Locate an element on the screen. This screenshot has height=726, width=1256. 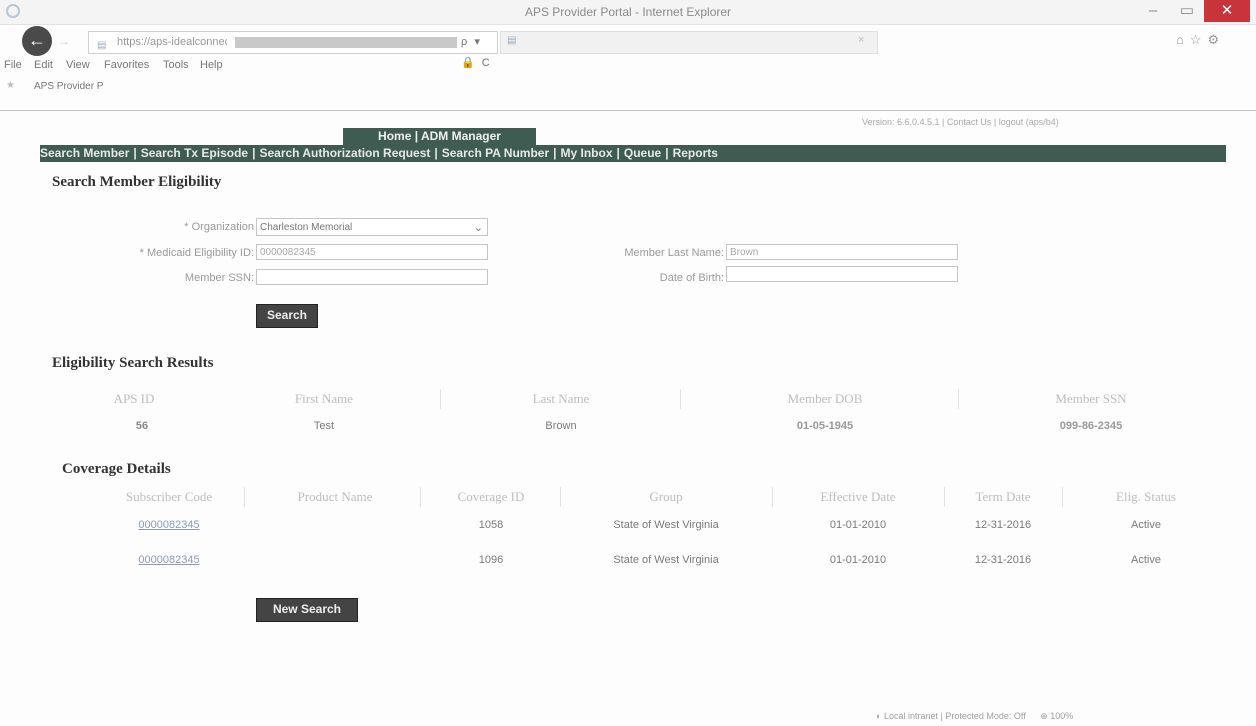
cell-coverage-id: 1096 is located at coordinates (491, 560).